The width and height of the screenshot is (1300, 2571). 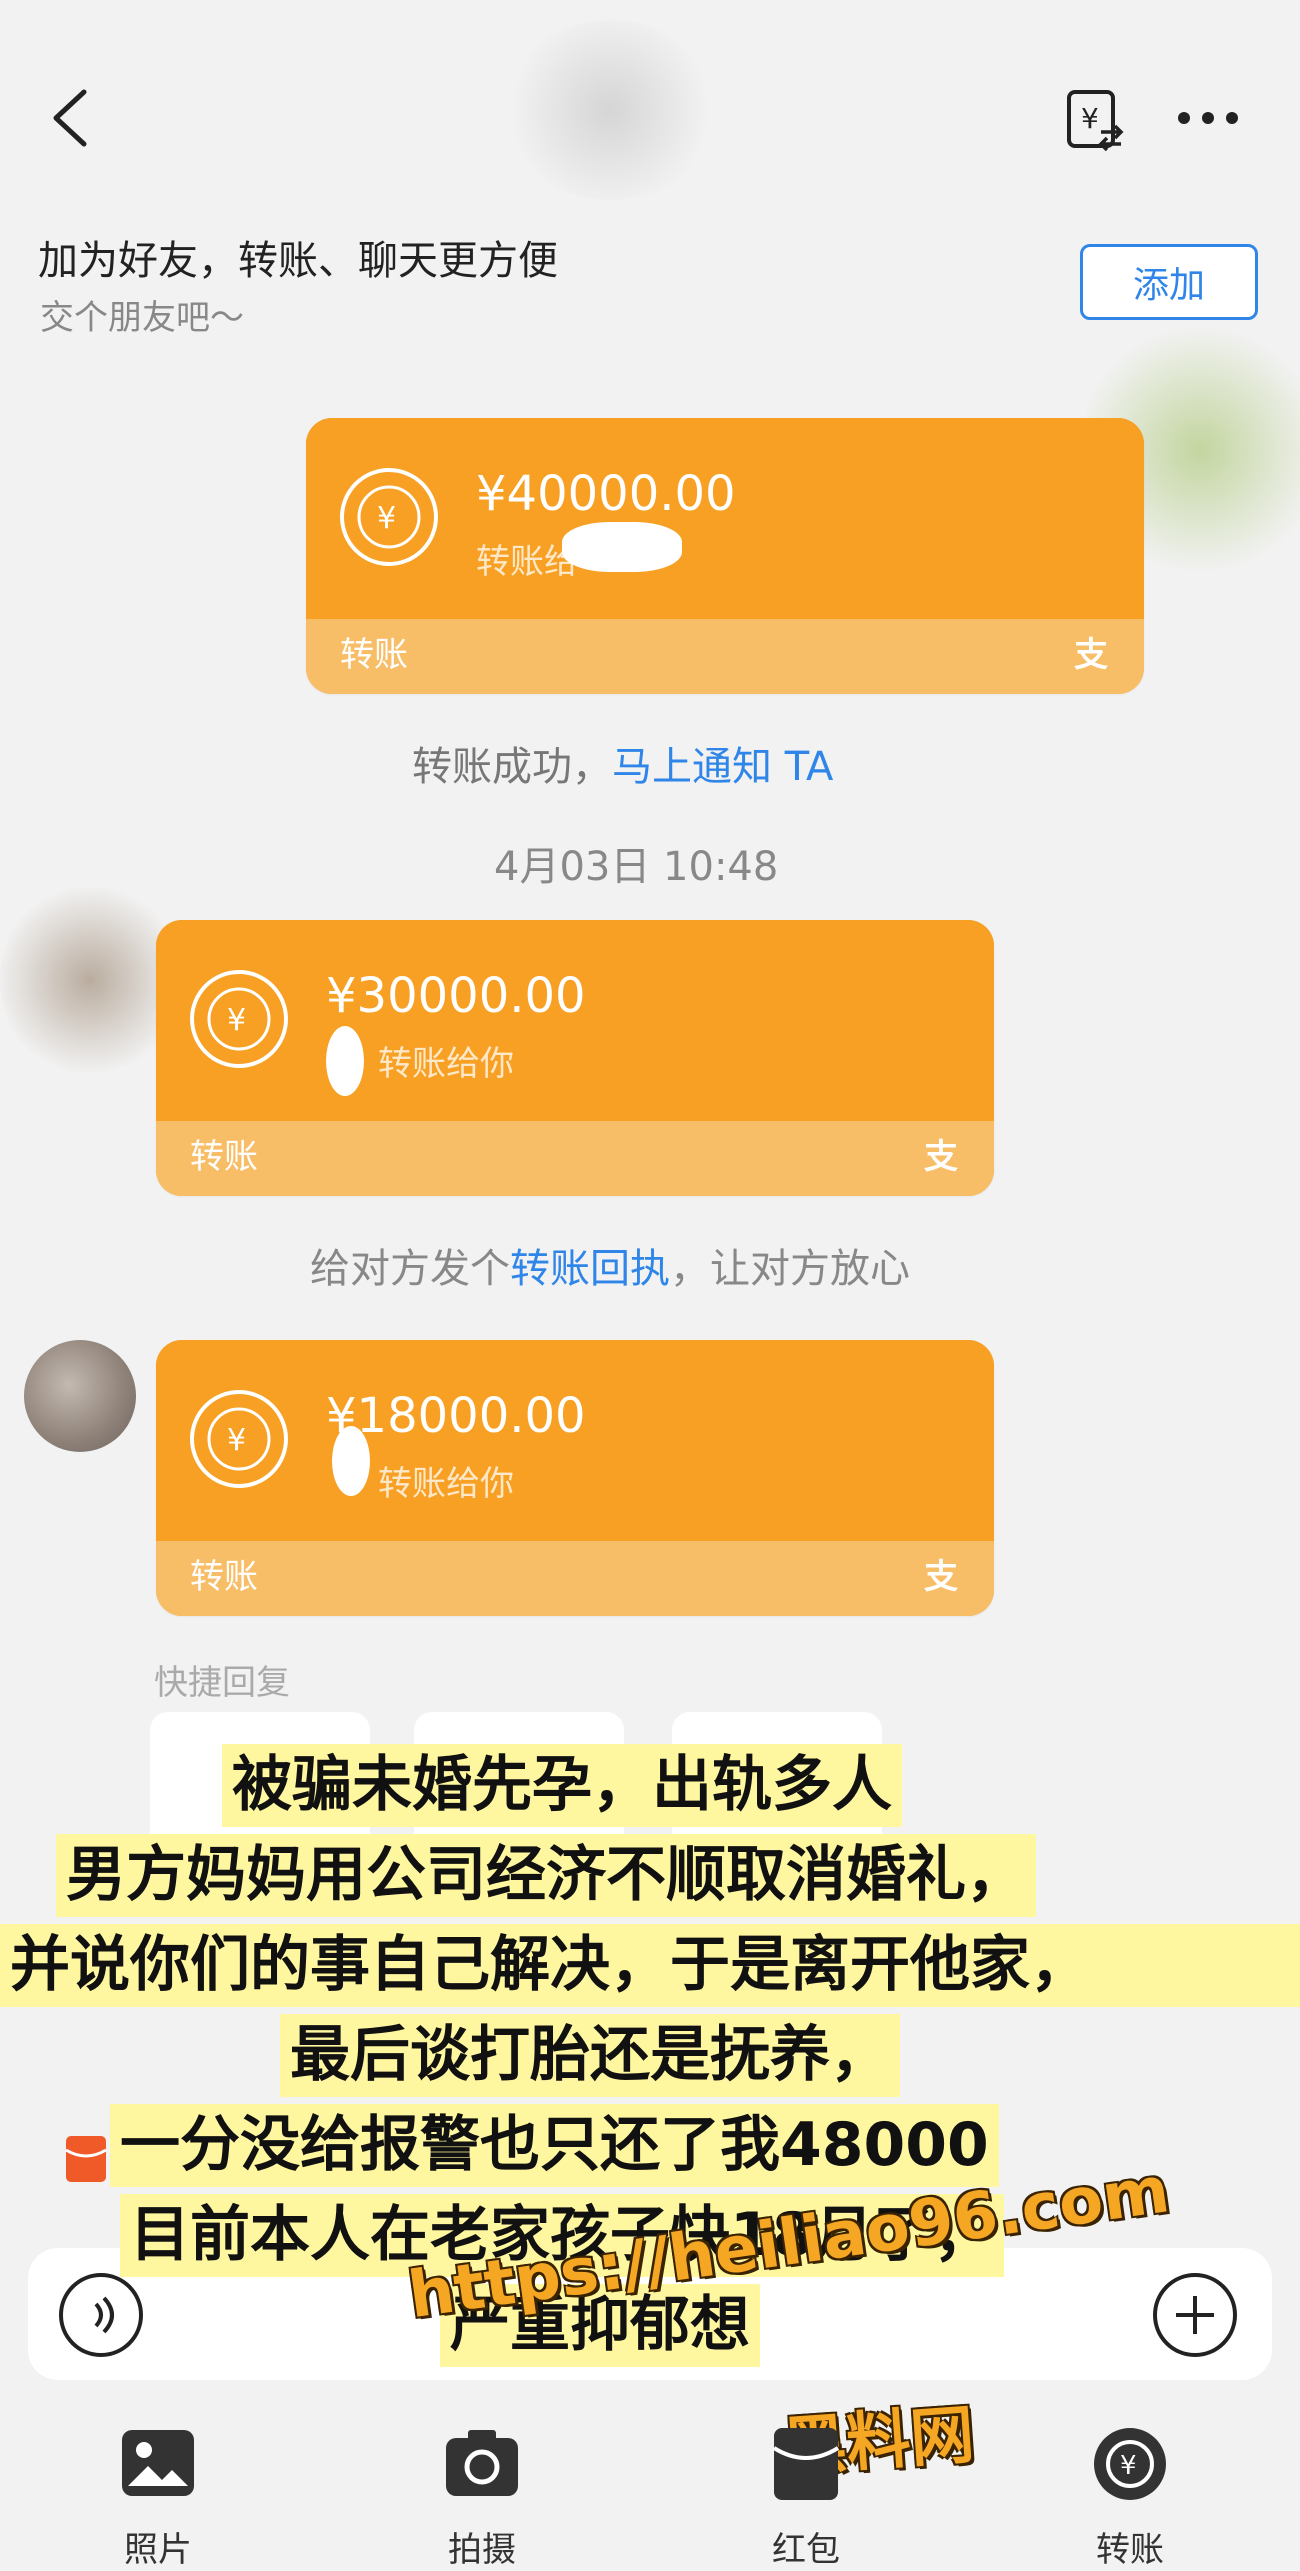 I want to click on transfer-card: ¥ ¥18000.00 转账给你 转账 支, so click(x=575, y=1478).